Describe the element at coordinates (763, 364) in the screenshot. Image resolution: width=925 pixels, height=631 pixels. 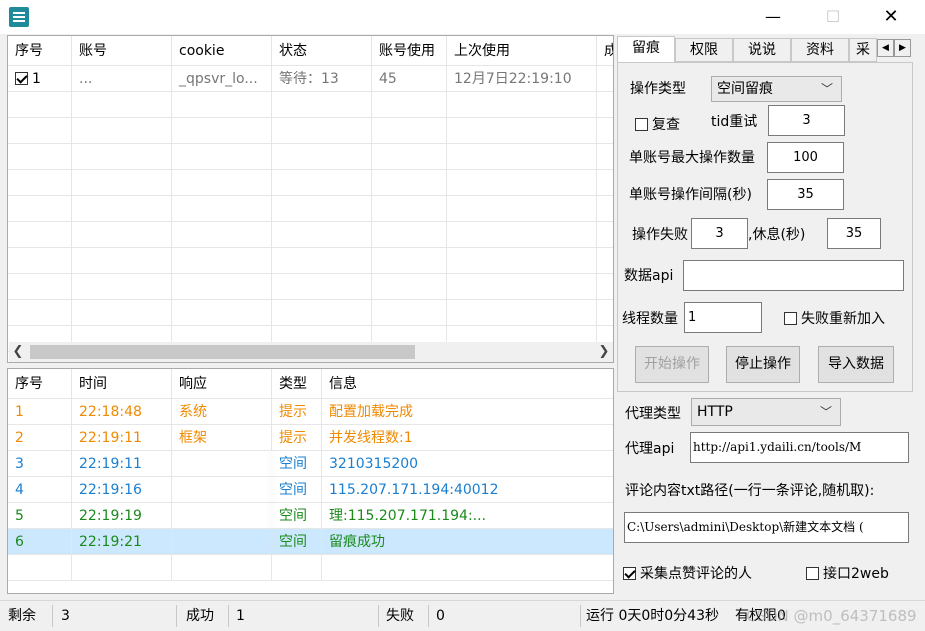
I see `stop-button: 停止操作` at that location.